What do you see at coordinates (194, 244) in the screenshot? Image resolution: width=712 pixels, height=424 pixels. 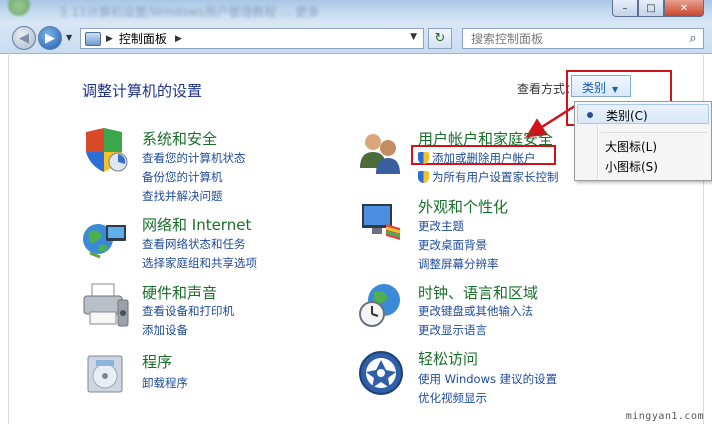 I see `link-view-network-status: 查看网络状态和任务` at bounding box center [194, 244].